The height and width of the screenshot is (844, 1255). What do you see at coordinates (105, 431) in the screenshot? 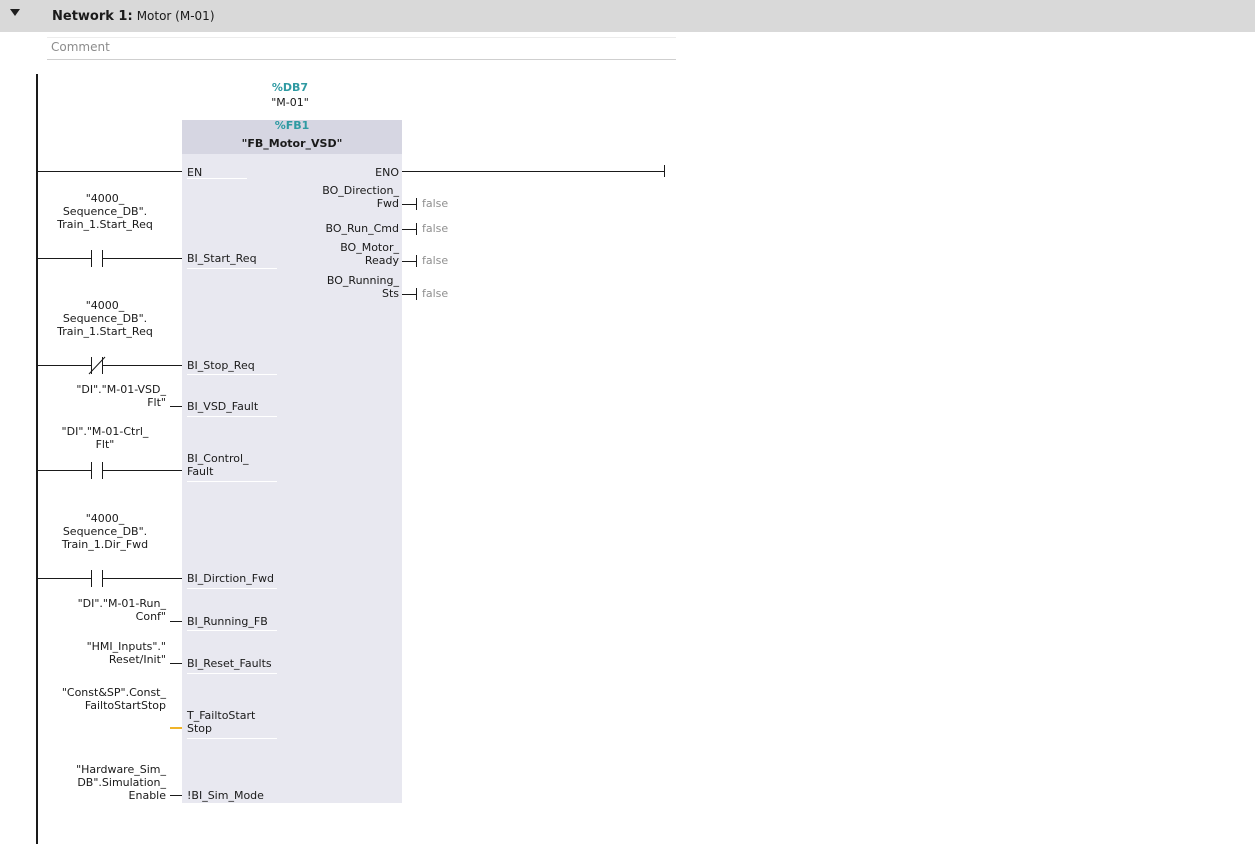
I see `operand-control-fault-line1: "DI"."M-01-Ctrl_` at bounding box center [105, 431].